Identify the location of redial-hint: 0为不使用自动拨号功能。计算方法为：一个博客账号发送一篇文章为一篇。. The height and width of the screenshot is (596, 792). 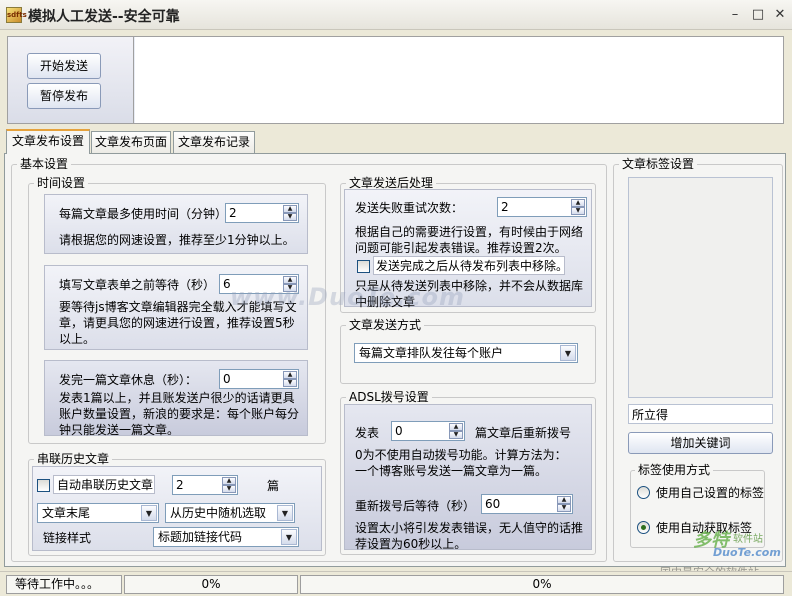
(461, 463).